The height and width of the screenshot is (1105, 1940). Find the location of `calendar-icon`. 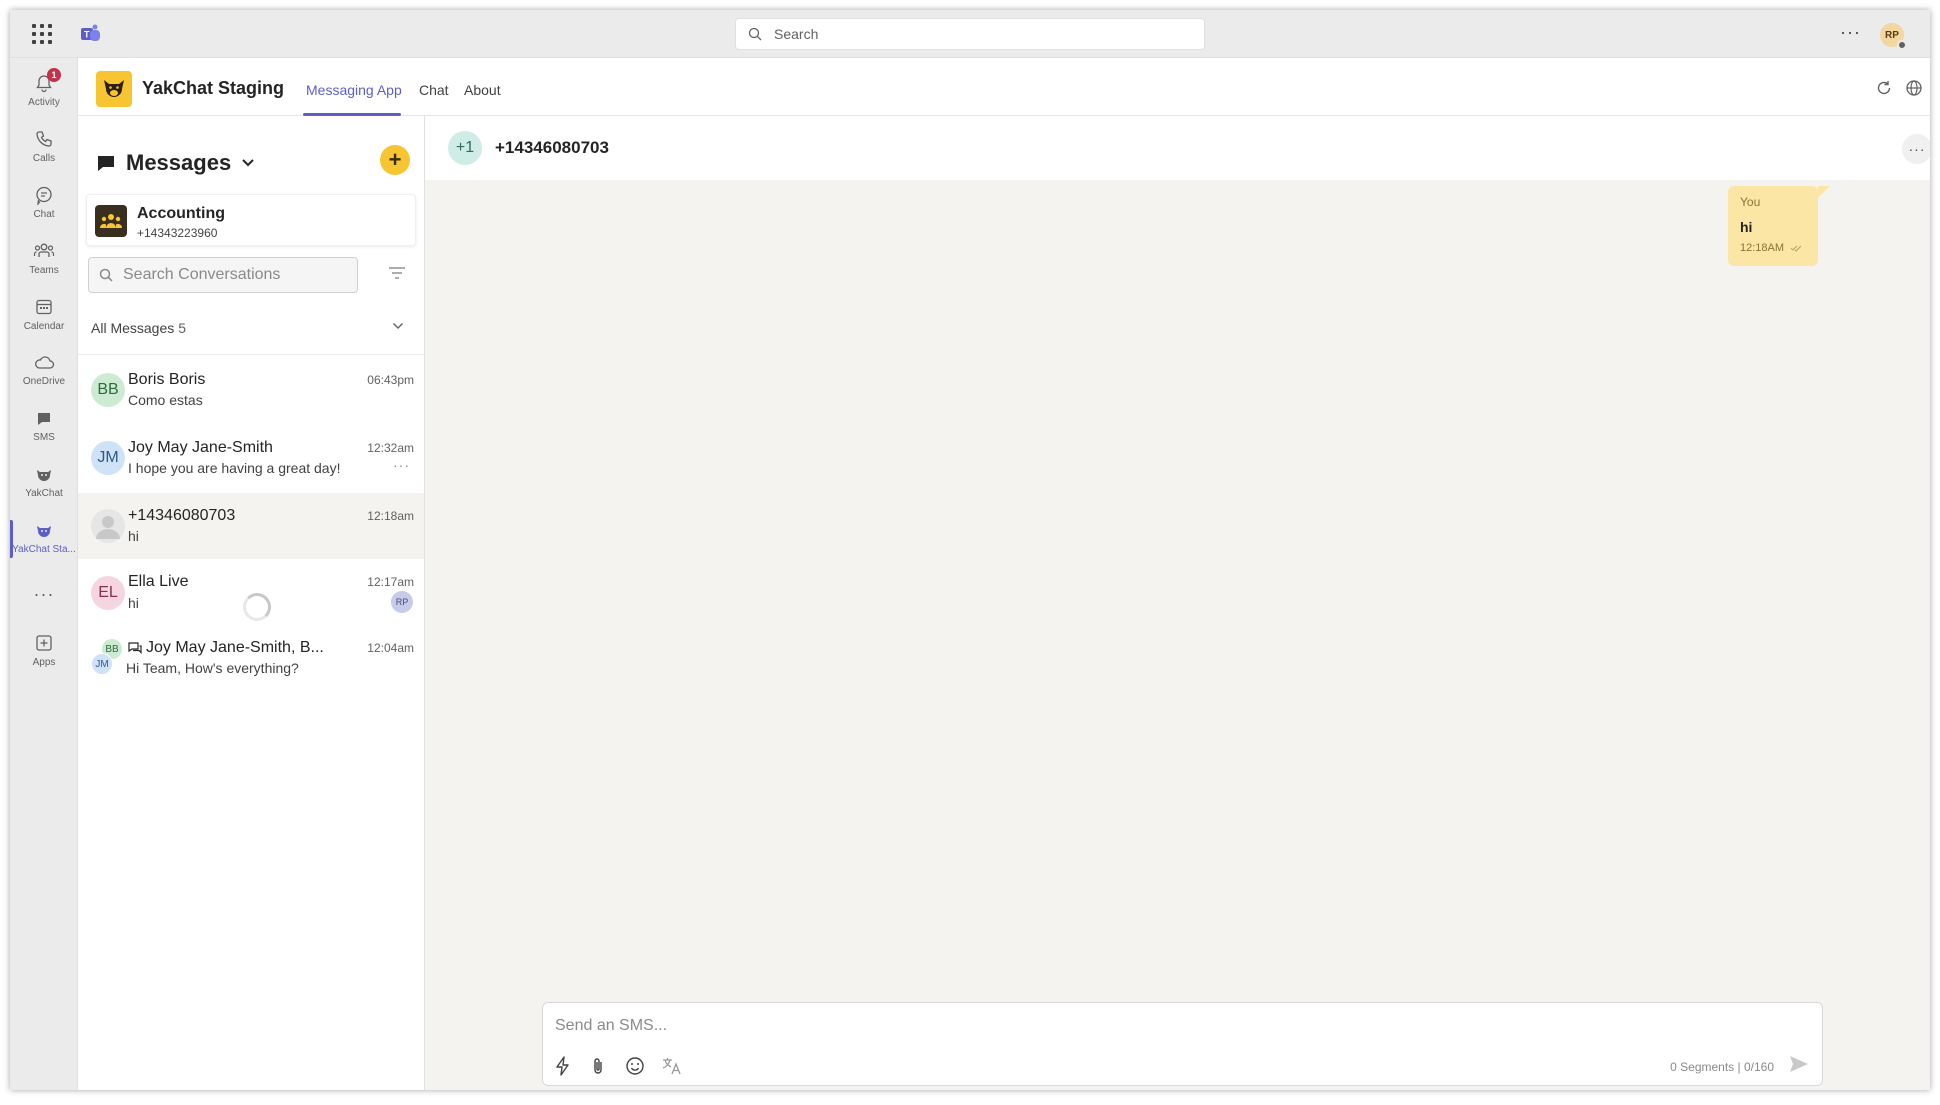

calendar-icon is located at coordinates (44, 306).